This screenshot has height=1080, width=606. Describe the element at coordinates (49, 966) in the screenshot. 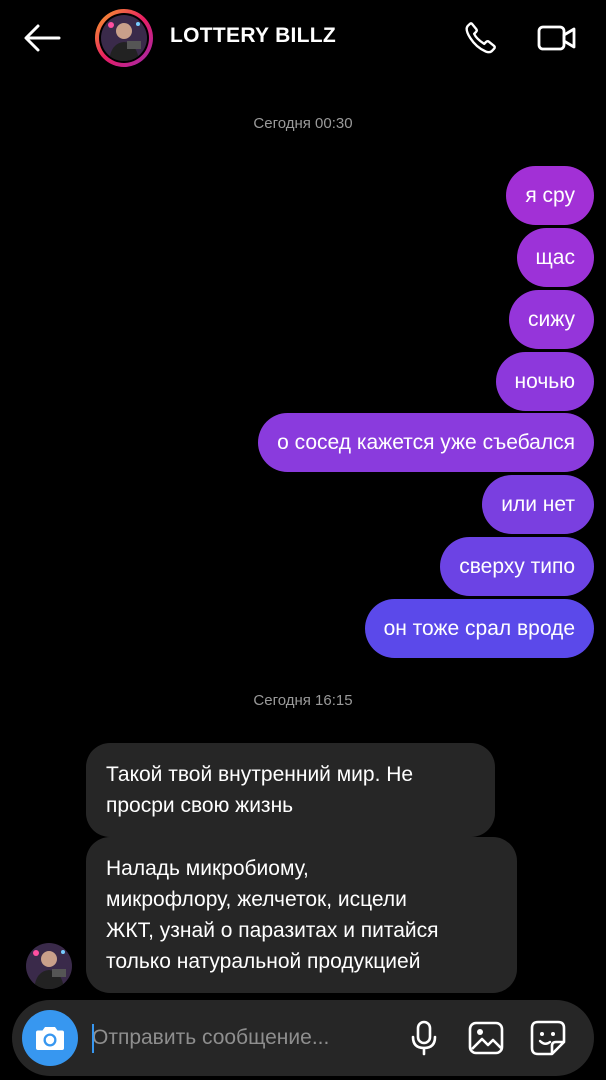

I see `sender-avatar` at that location.